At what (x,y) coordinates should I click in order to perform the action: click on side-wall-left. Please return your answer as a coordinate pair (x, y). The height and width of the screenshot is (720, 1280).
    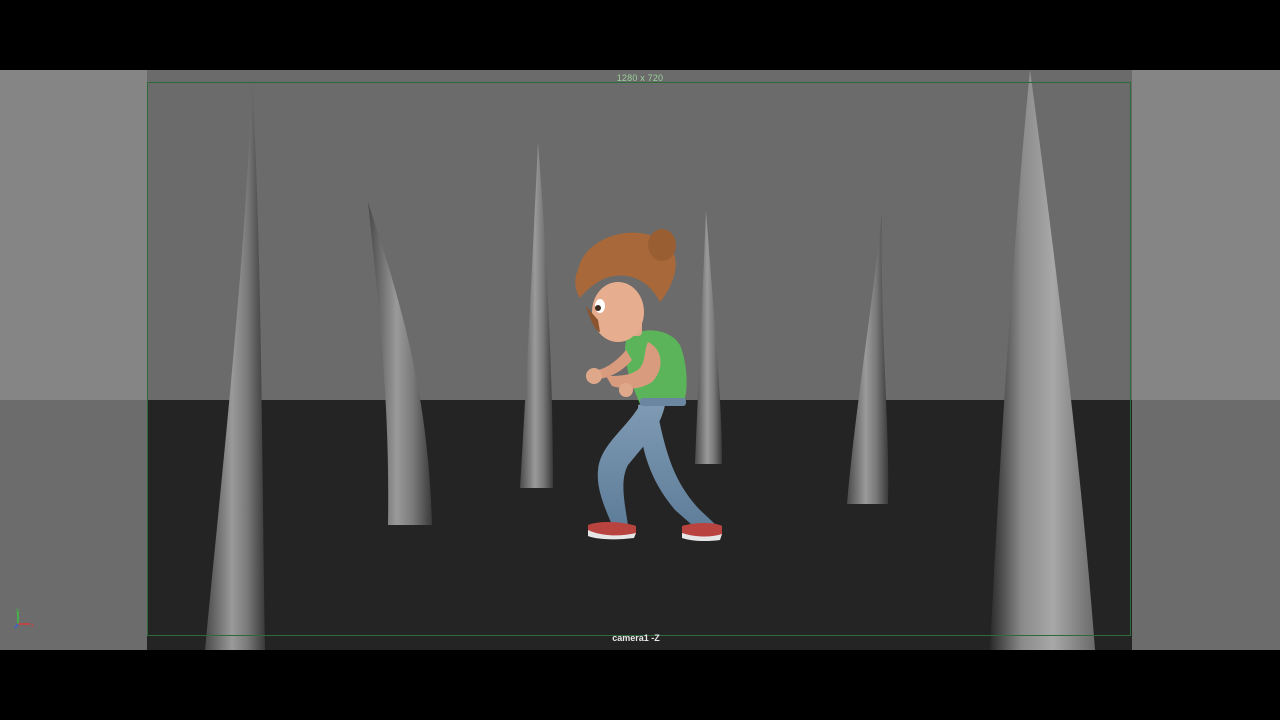
    Looking at the image, I should click on (73, 235).